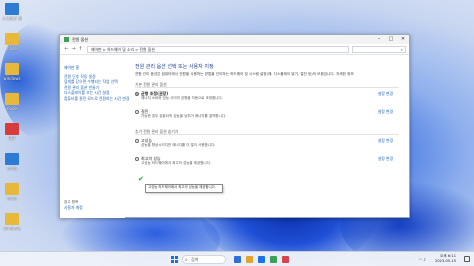 This screenshot has width=474, height=266. I want to click on desktop-icon: PDF, so click(12, 132).